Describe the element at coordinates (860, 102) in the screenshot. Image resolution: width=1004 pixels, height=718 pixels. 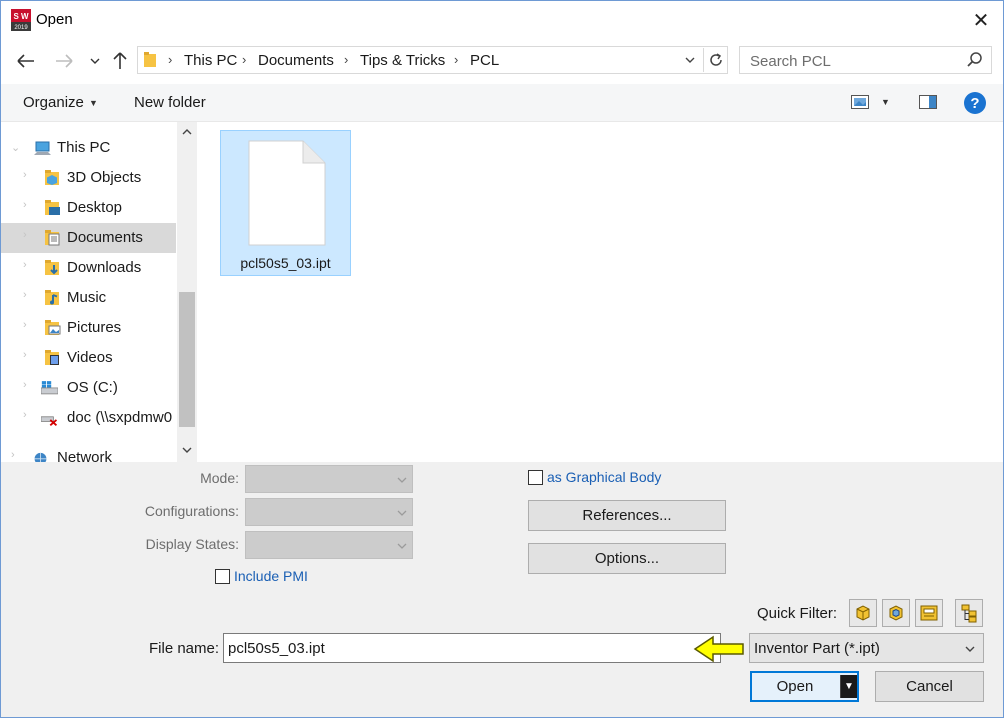
I see `change-view-icon` at that location.